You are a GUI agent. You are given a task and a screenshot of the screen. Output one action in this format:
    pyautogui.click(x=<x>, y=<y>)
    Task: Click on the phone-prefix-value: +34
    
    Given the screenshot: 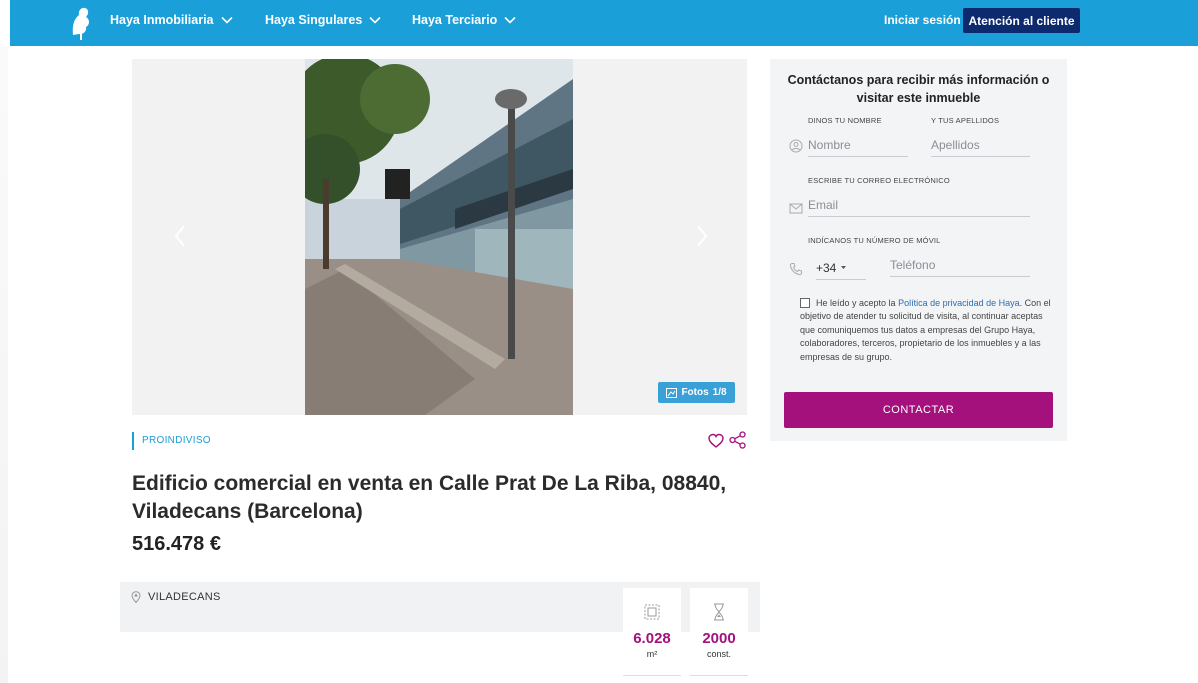 What is the action you would take?
    pyautogui.click(x=826, y=267)
    